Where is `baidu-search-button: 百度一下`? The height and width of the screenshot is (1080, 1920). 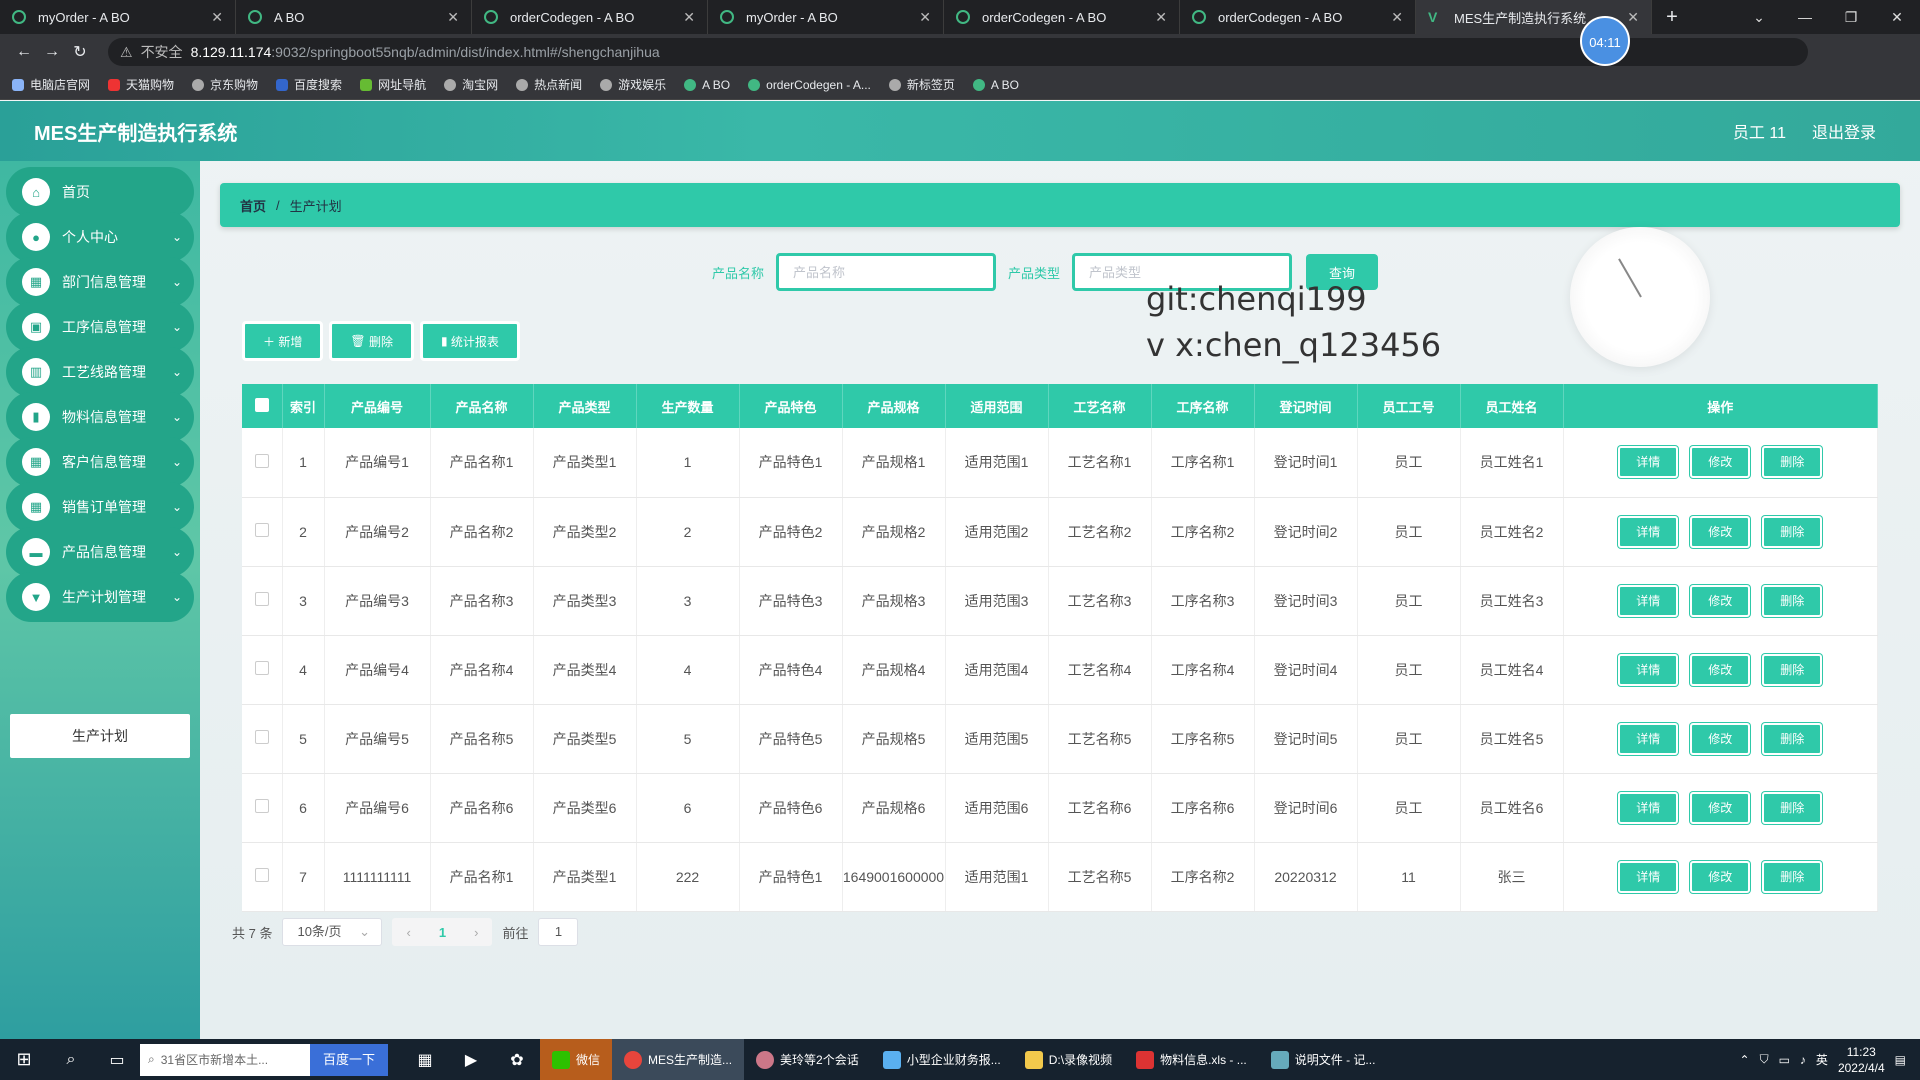
baidu-search-button: 百度一下 is located at coordinates (349, 1059).